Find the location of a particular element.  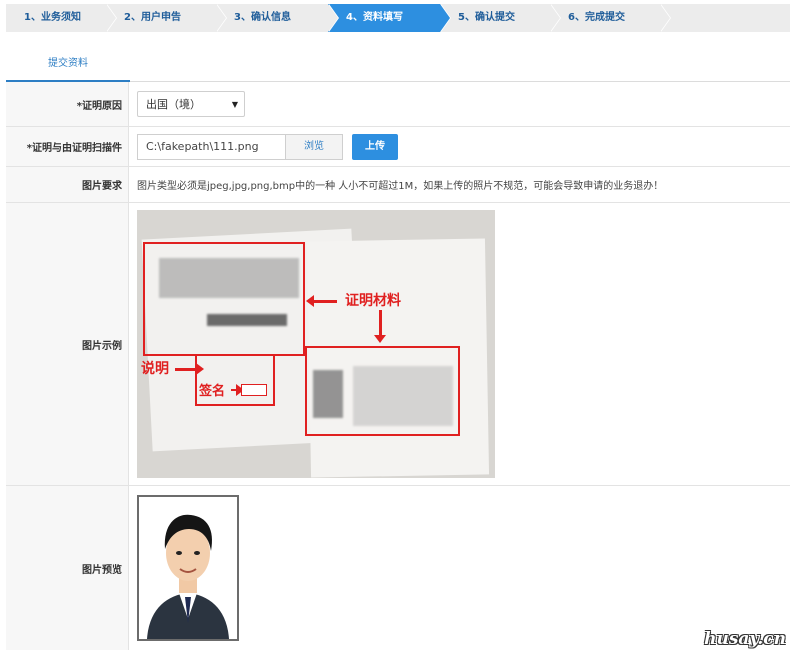

requirements-label: 图片要求 is located at coordinates (67, 184).